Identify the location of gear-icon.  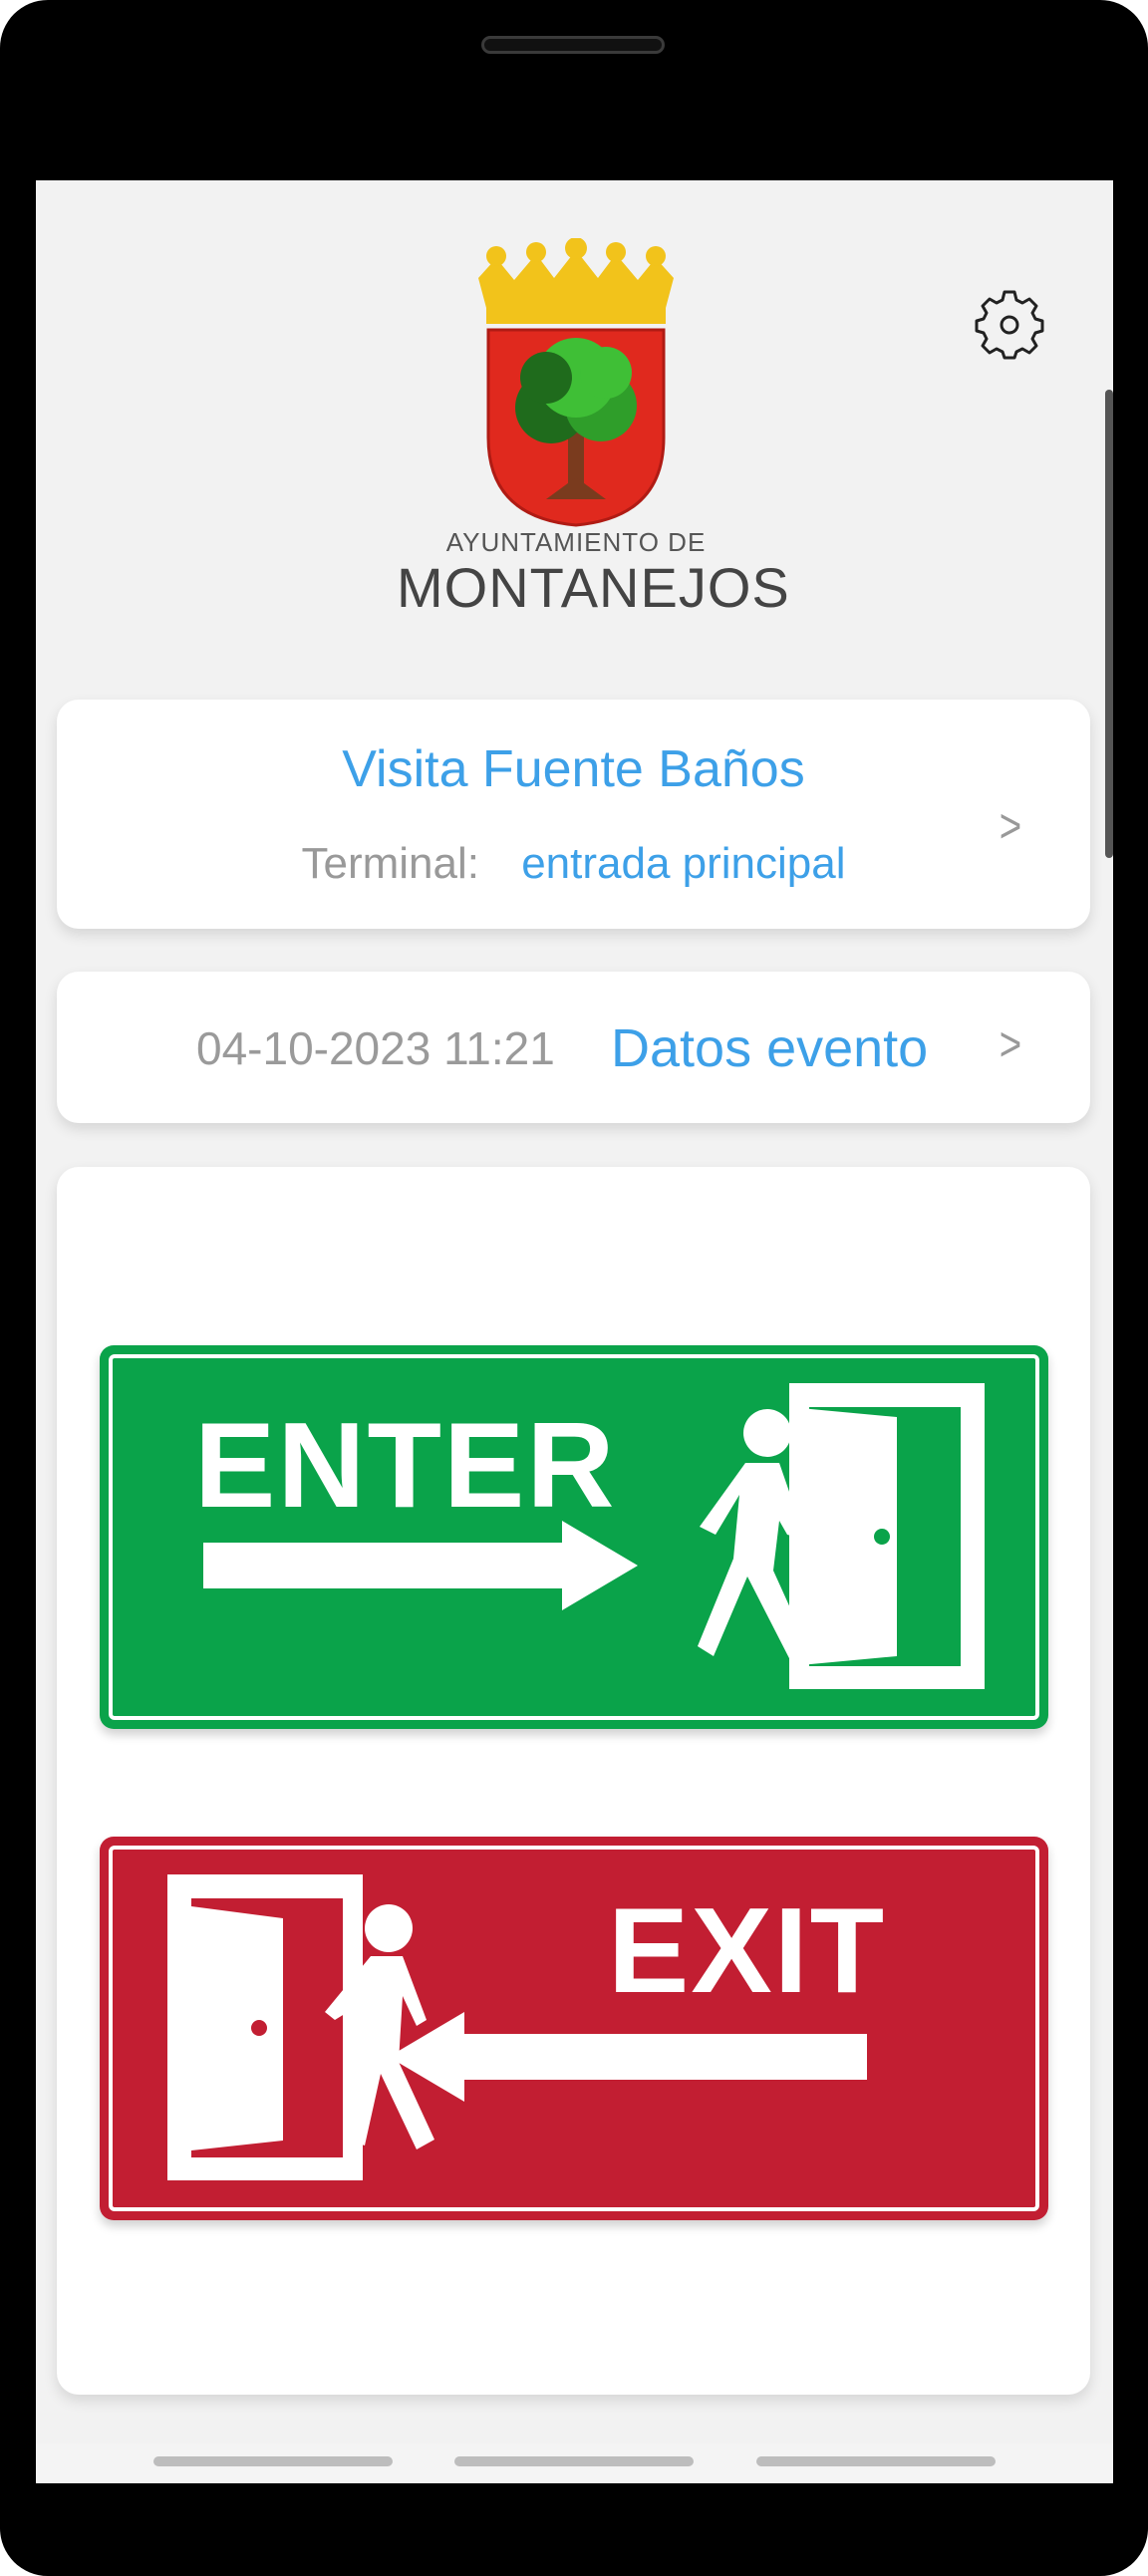
(1009, 325).